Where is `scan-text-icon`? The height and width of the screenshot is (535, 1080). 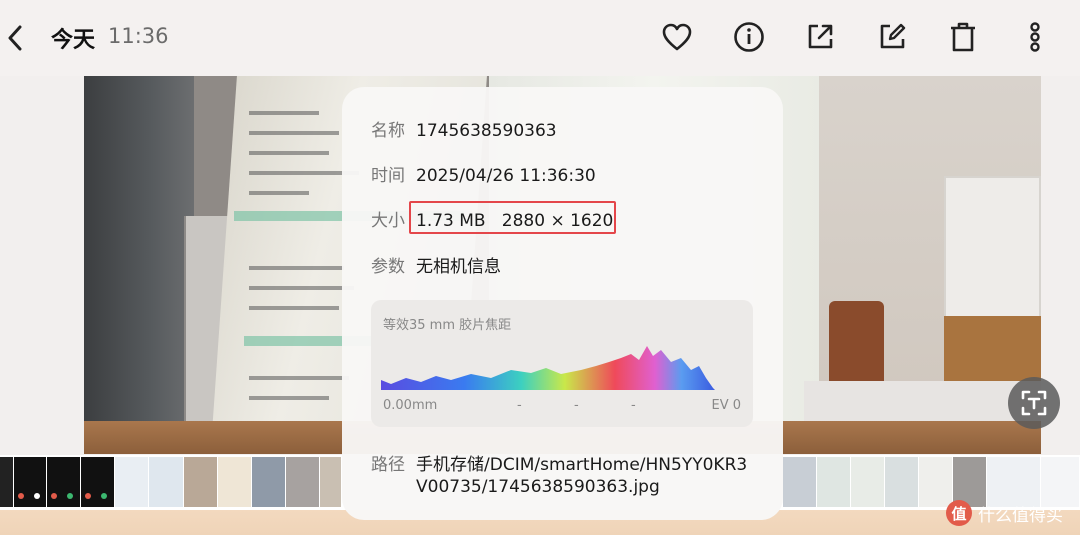 scan-text-icon is located at coordinates (1034, 403).